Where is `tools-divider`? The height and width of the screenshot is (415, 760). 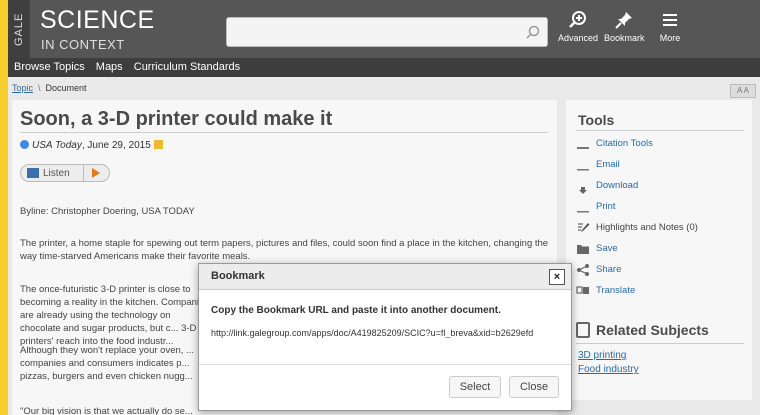 tools-divider is located at coordinates (660, 130).